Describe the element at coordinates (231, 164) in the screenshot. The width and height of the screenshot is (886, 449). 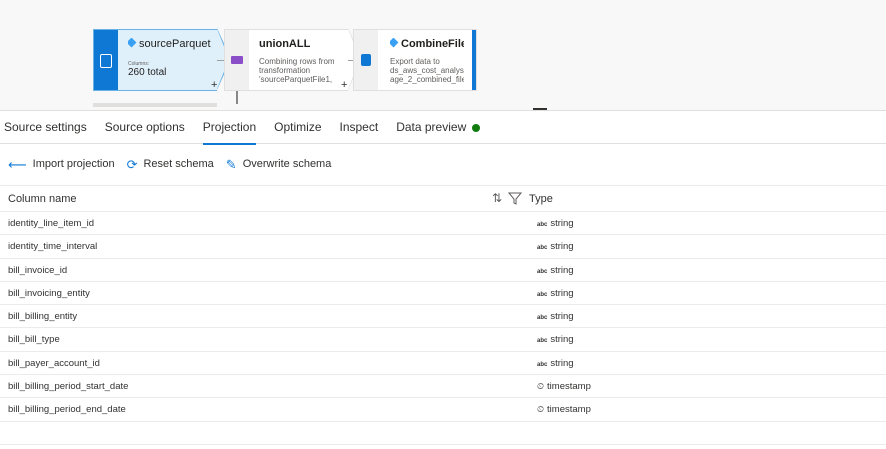
I see `pencil-icon: ✎` at that location.